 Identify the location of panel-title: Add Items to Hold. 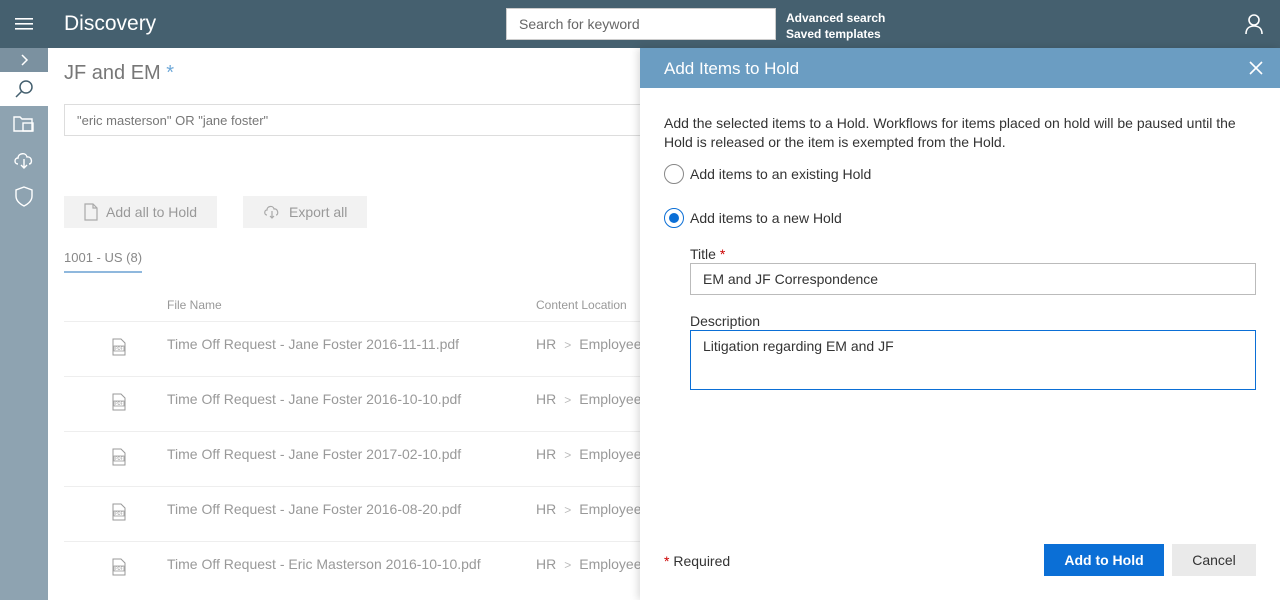
(732, 68).